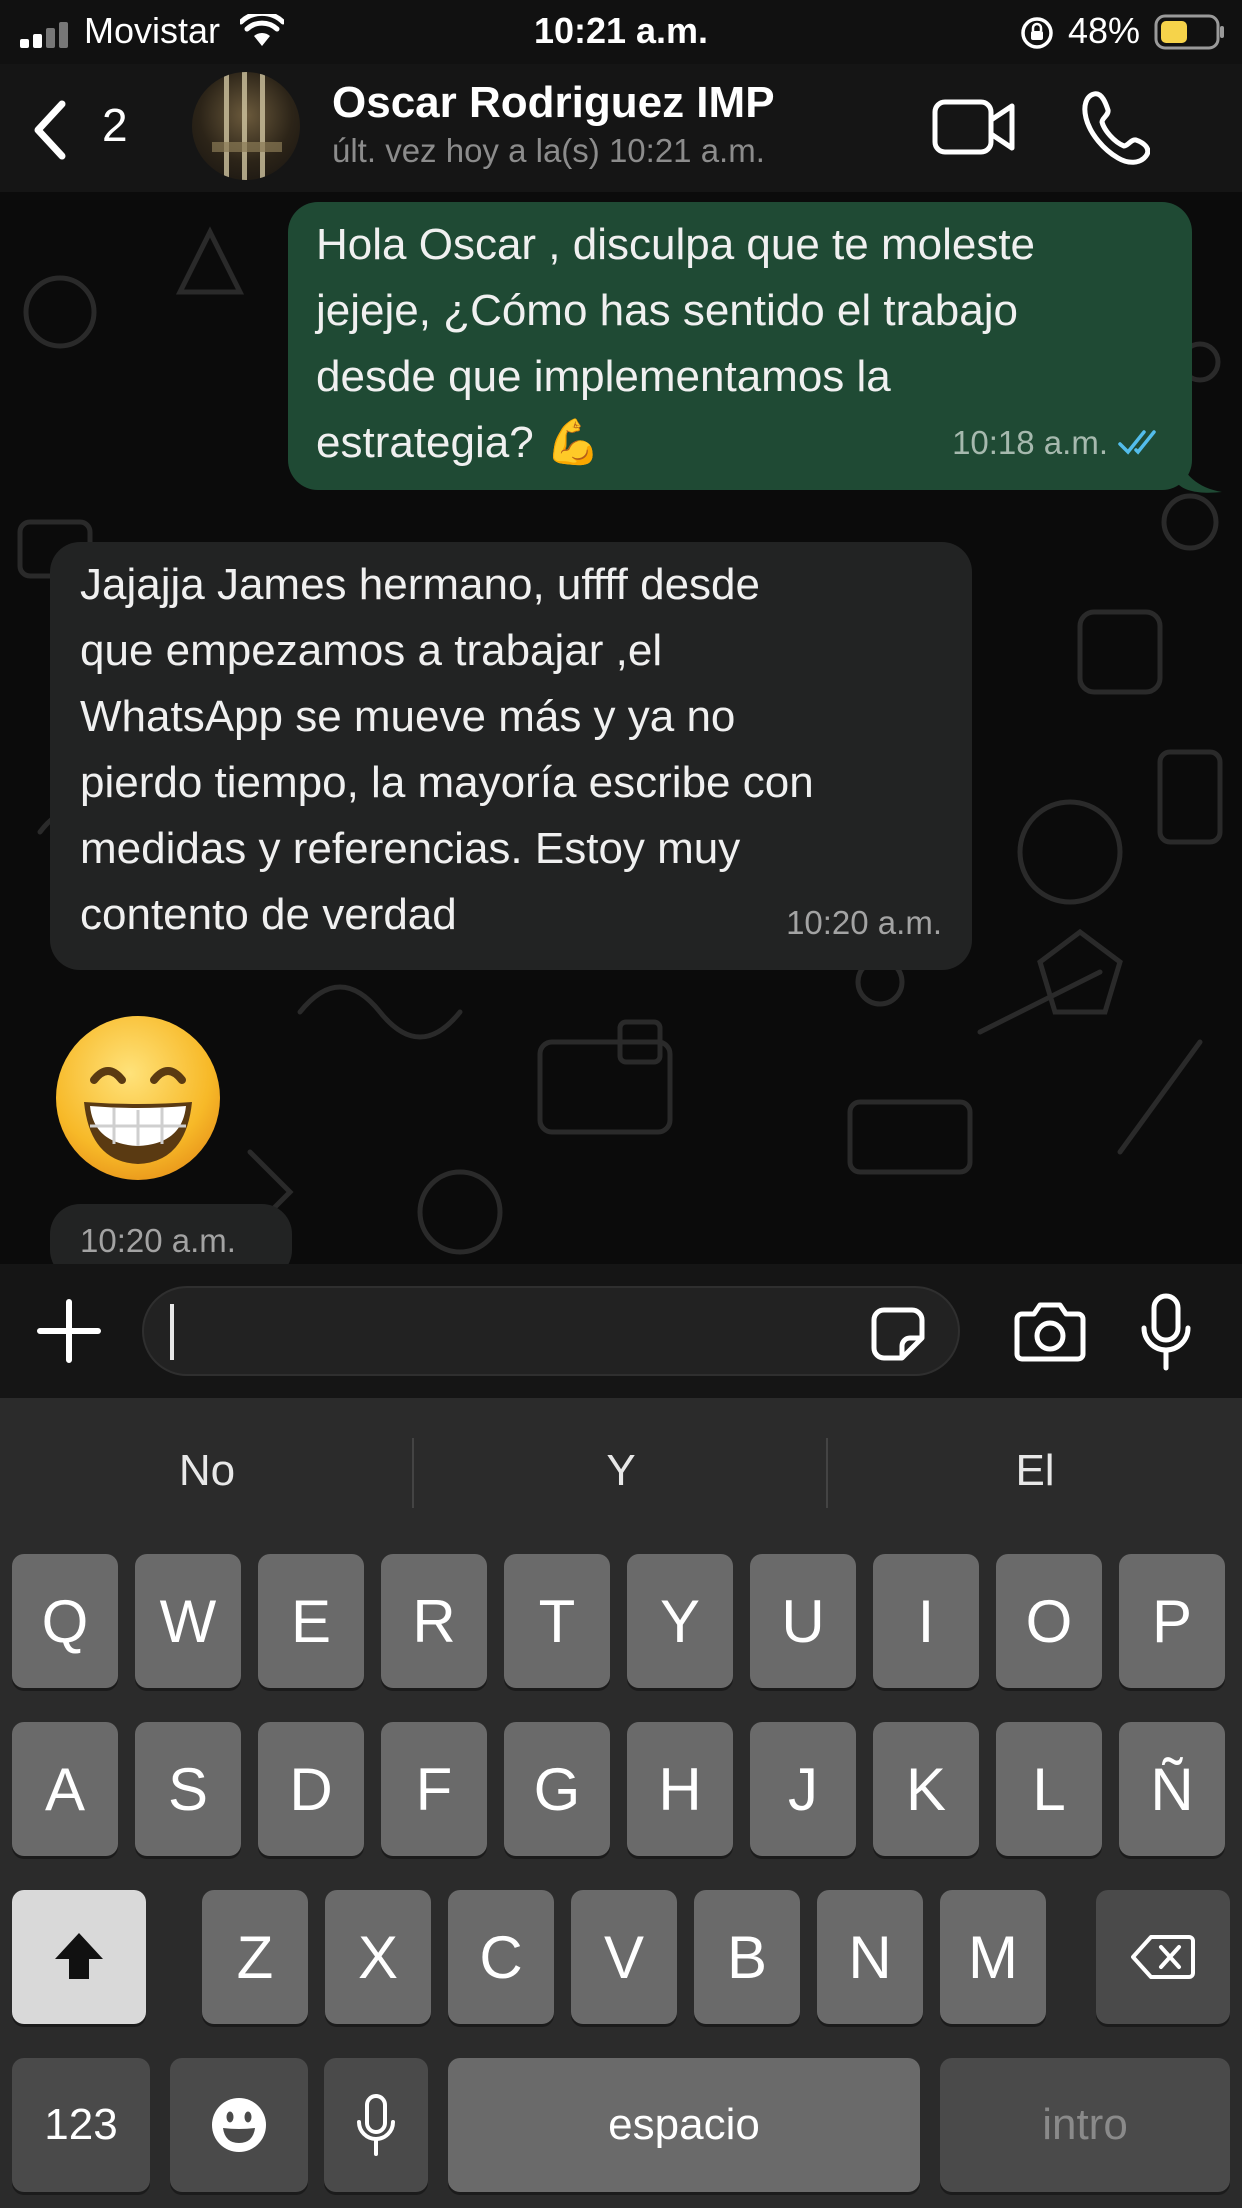 The height and width of the screenshot is (2208, 1242). I want to click on backspace-key, so click(1163, 1957).